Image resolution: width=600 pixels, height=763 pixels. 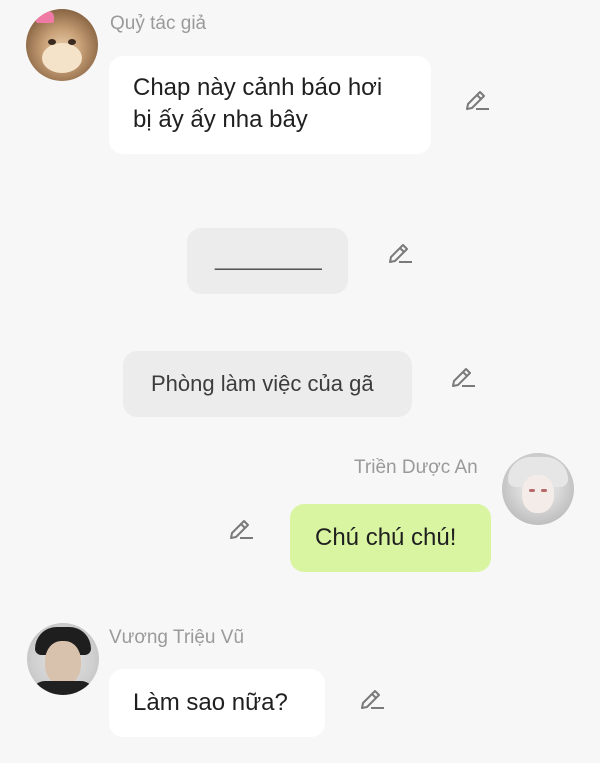 I want to click on caption-text: Phòng làm việc của gã, so click(x=262, y=383).